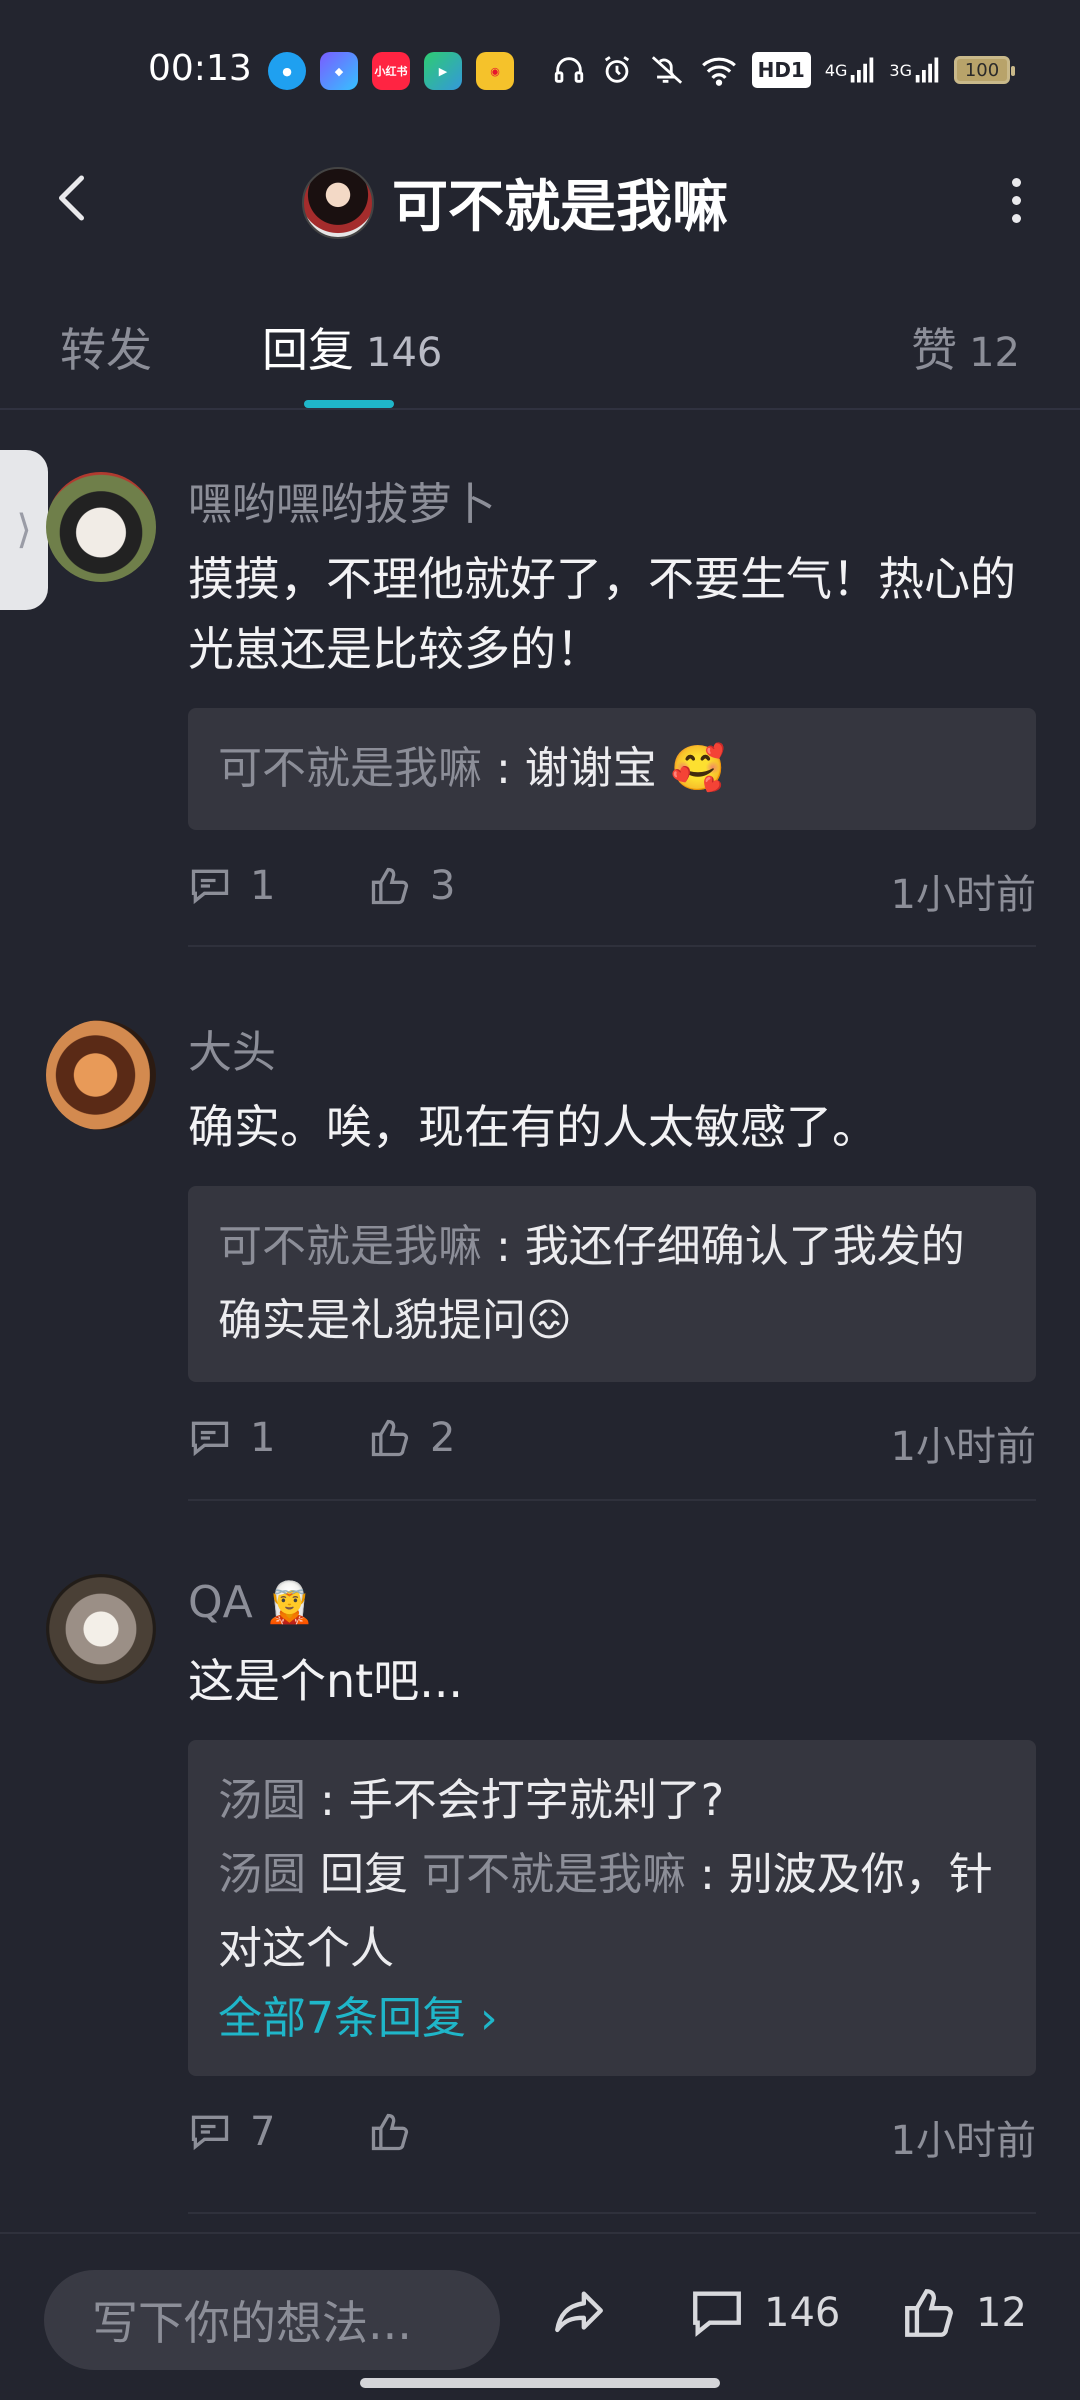 The image size is (1080, 2400). Describe the element at coordinates (540, 65) in the screenshot. I see `status-bar: 00:13 ● ◆ 小红书 ▶ ◉ HD1 4G 3G 100` at that location.